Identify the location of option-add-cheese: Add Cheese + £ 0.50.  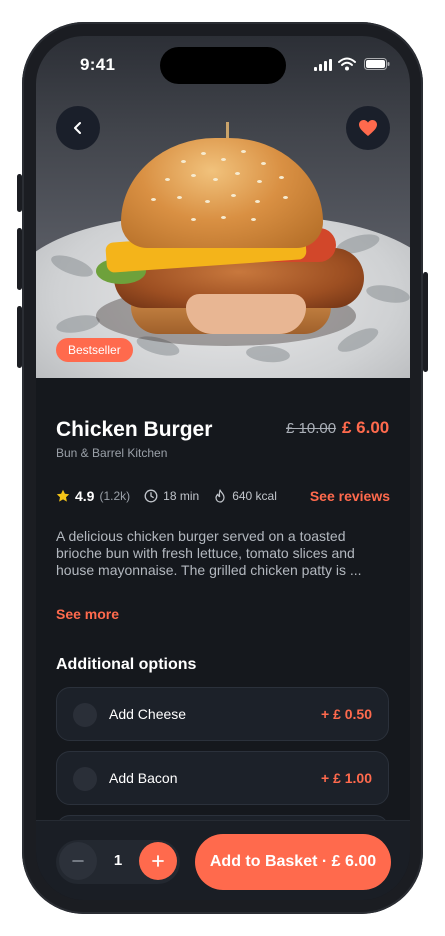
(222, 714).